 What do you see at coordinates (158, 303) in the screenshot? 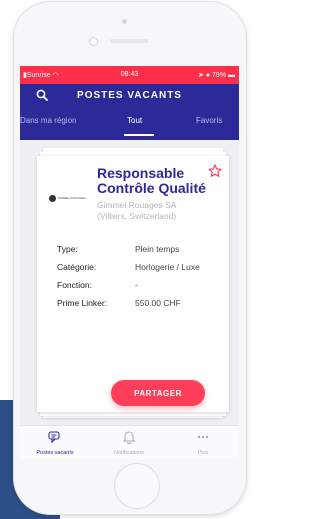
I see `detail-value: 550.00 CHF` at bounding box center [158, 303].